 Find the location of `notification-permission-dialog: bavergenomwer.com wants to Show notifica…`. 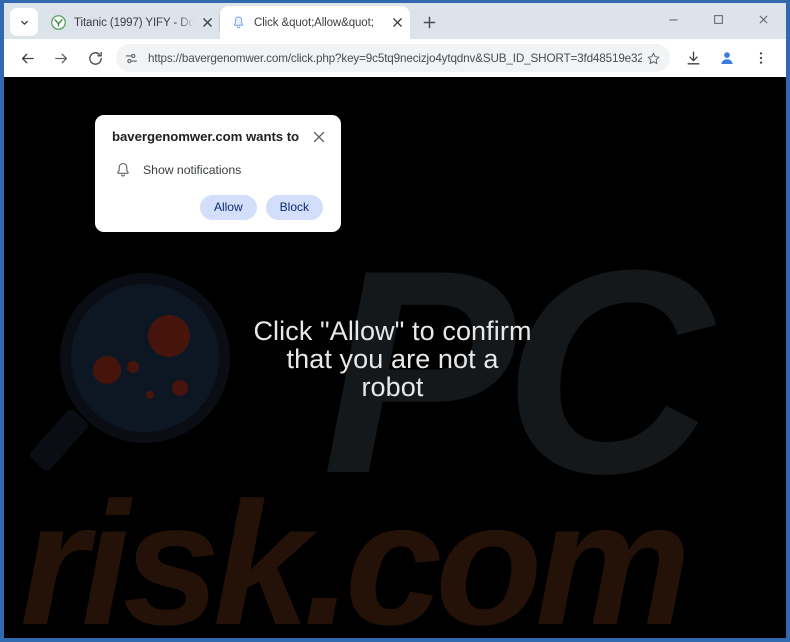

notification-permission-dialog: bavergenomwer.com wants to Show notifica… is located at coordinates (218, 173).